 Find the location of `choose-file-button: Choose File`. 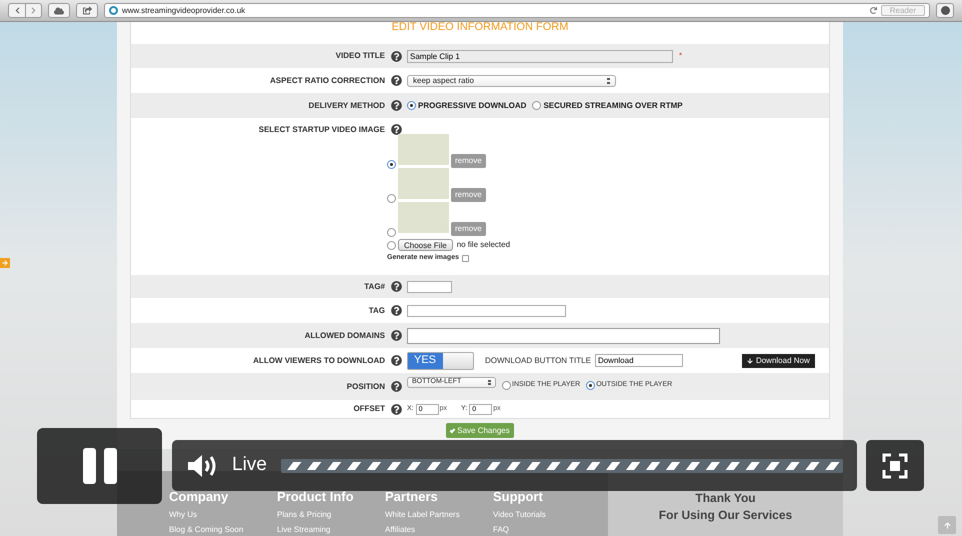

choose-file-button: Choose File is located at coordinates (425, 245).